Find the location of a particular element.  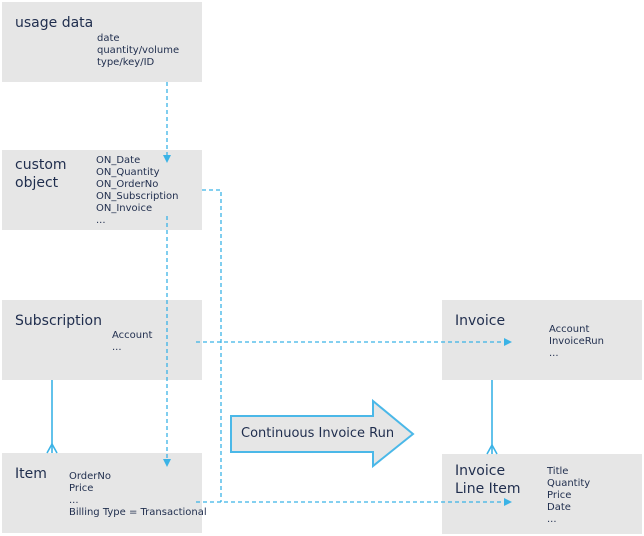

process-arrow-label: Continuous Invoice Run is located at coordinates (318, 433).